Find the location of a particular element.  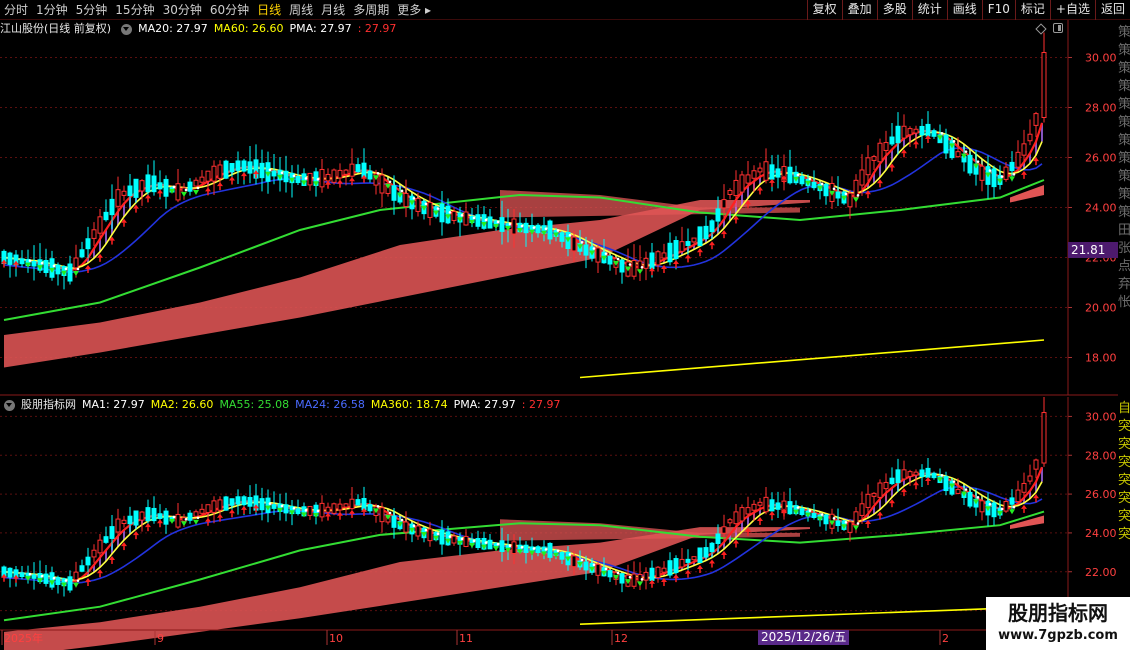

tool-button: 画线 is located at coordinates (964, 10).